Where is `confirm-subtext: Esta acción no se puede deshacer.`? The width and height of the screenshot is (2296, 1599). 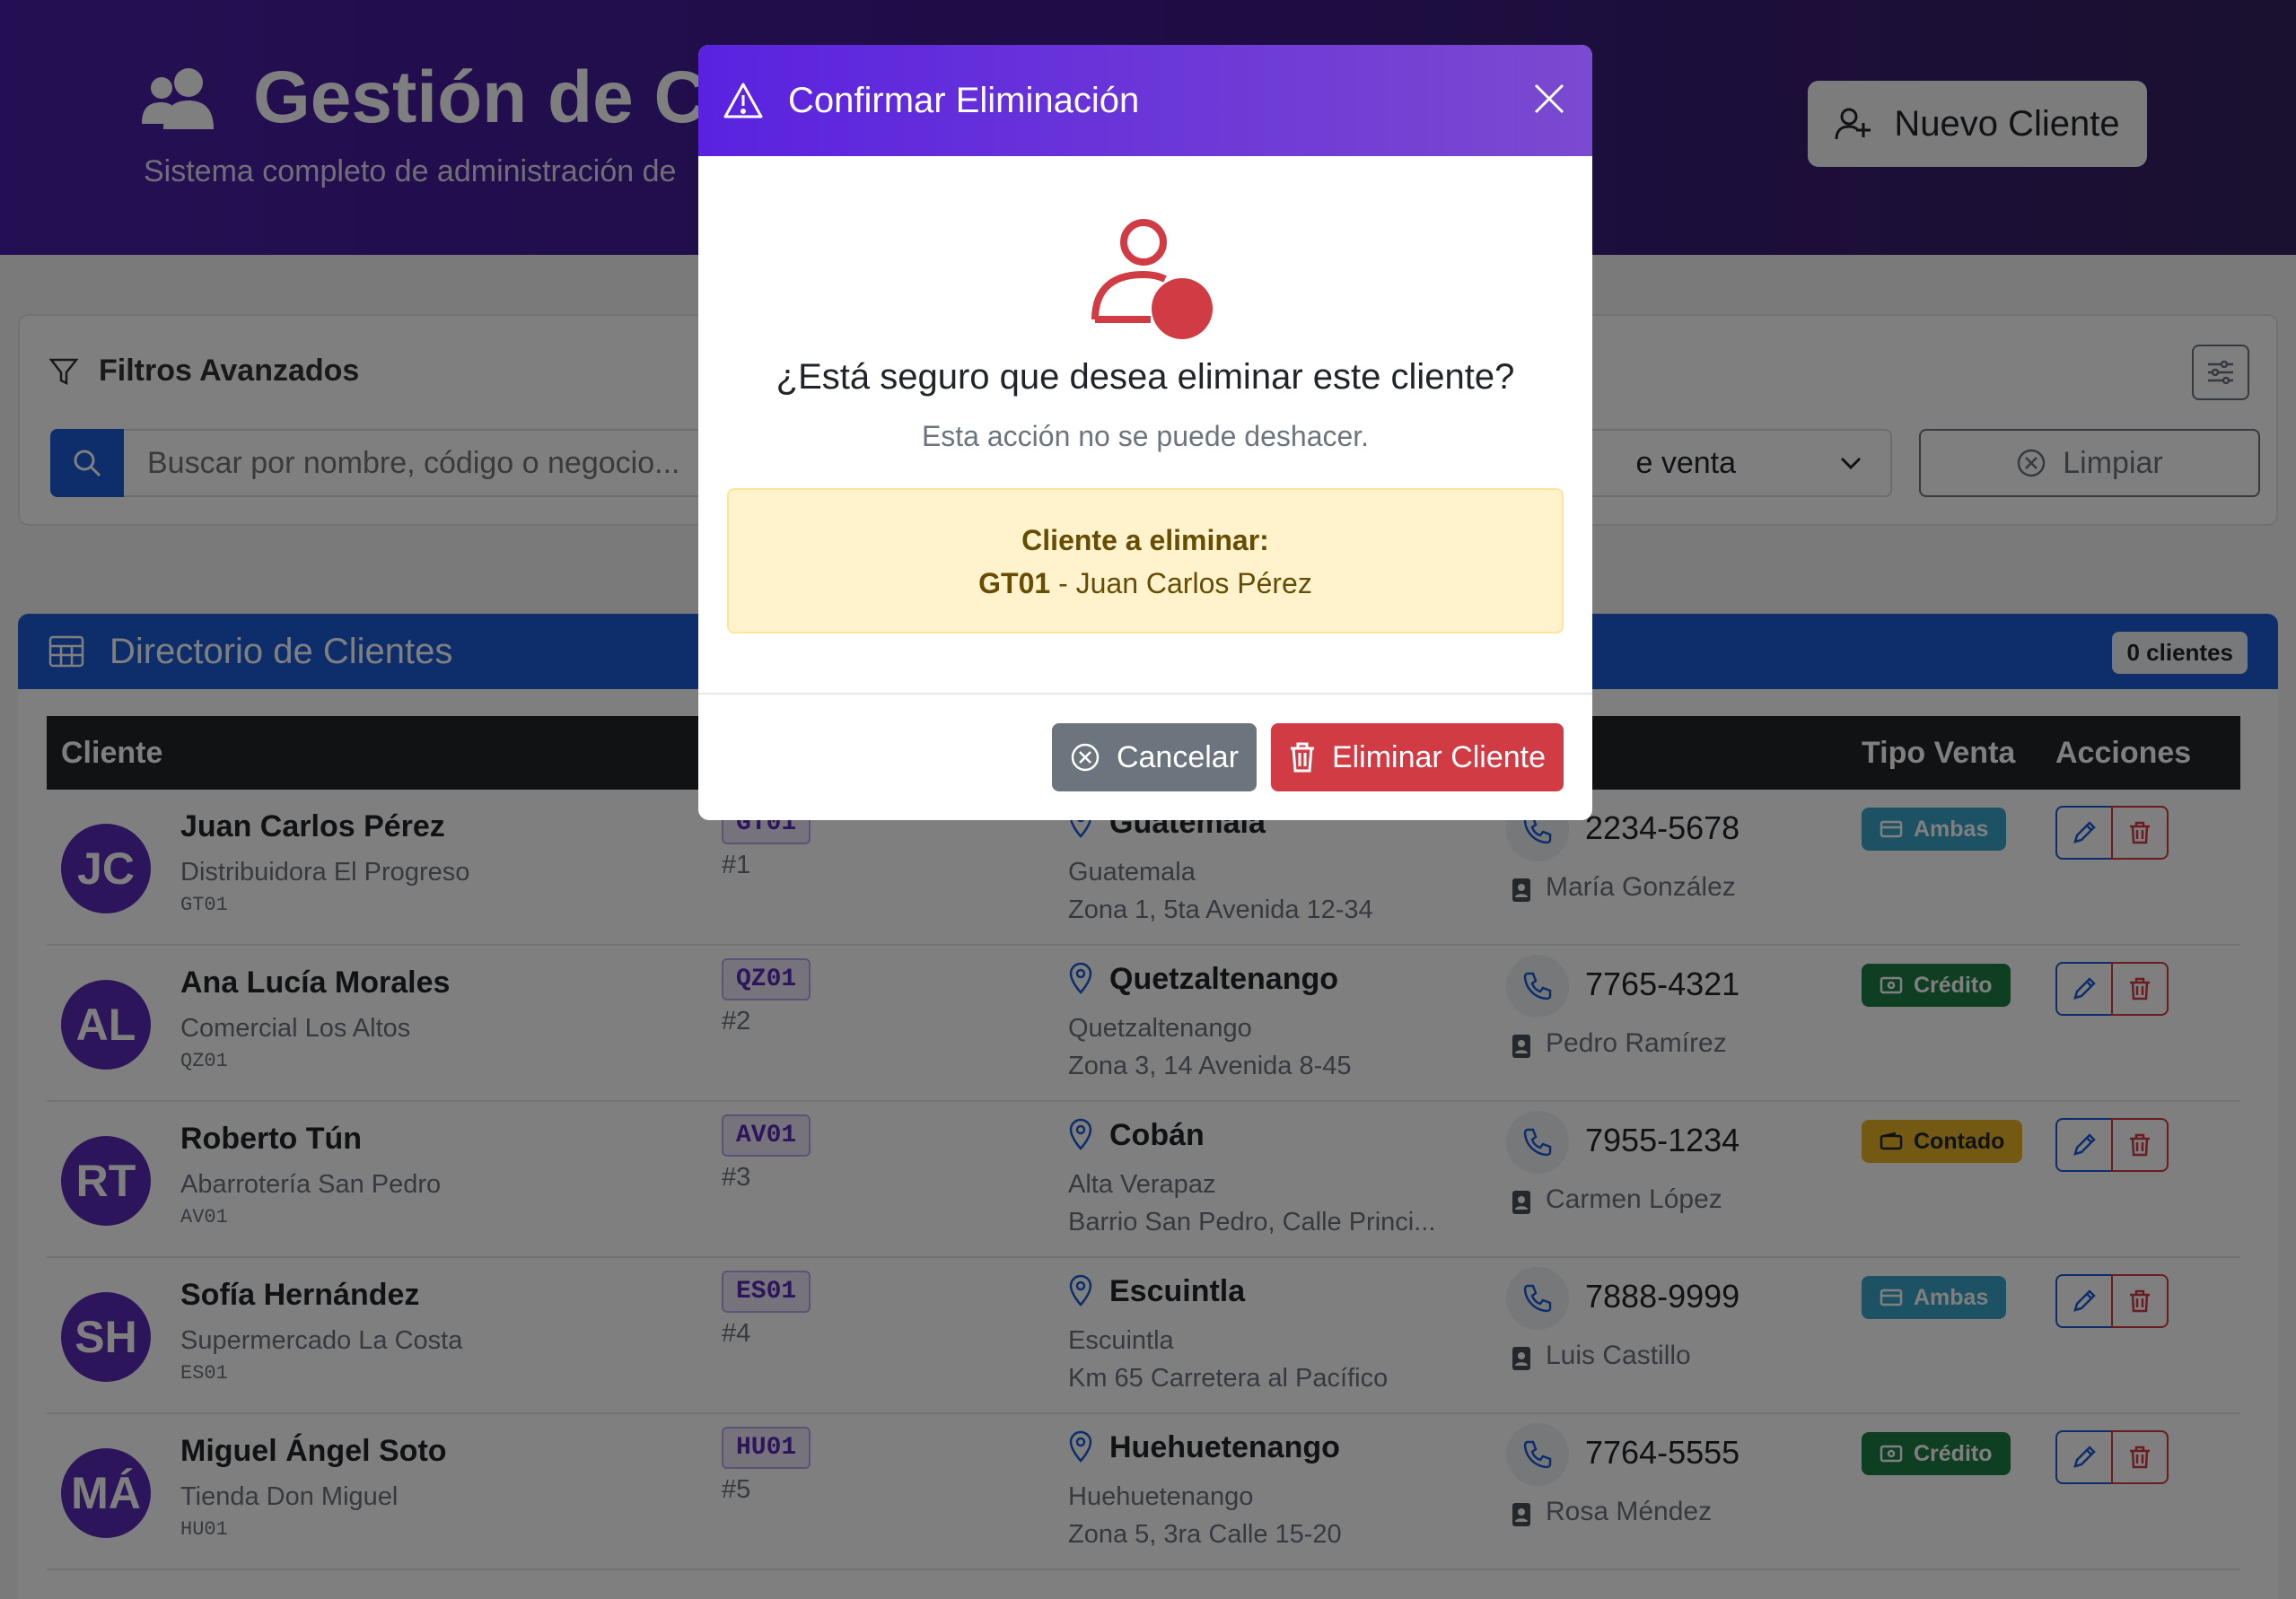
confirm-subtext: Esta acción no se puede deshacer. is located at coordinates (1145, 436).